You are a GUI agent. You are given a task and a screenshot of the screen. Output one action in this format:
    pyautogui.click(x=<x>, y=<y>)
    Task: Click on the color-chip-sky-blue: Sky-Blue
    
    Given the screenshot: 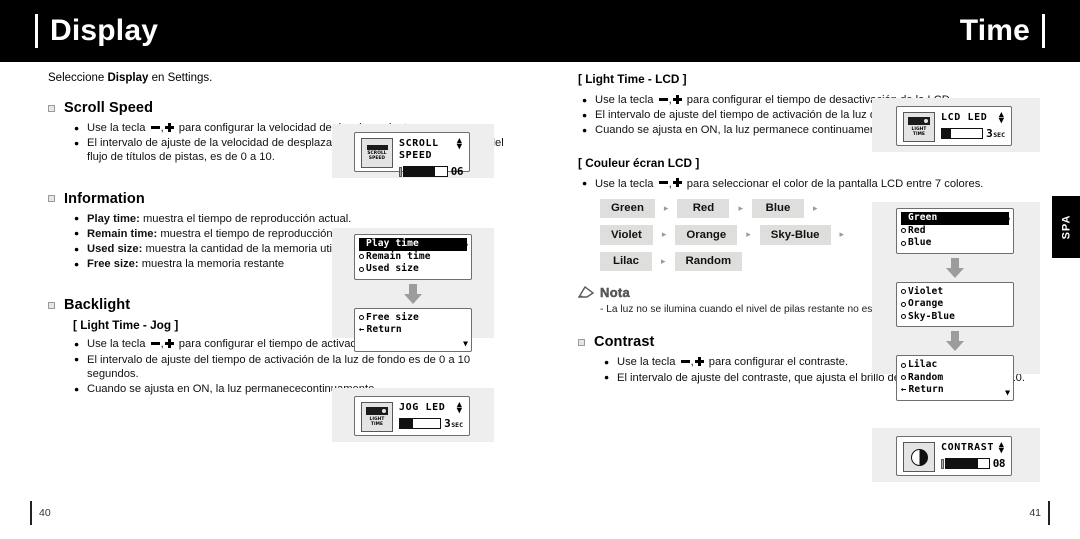 What is the action you would take?
    pyautogui.click(x=795, y=235)
    